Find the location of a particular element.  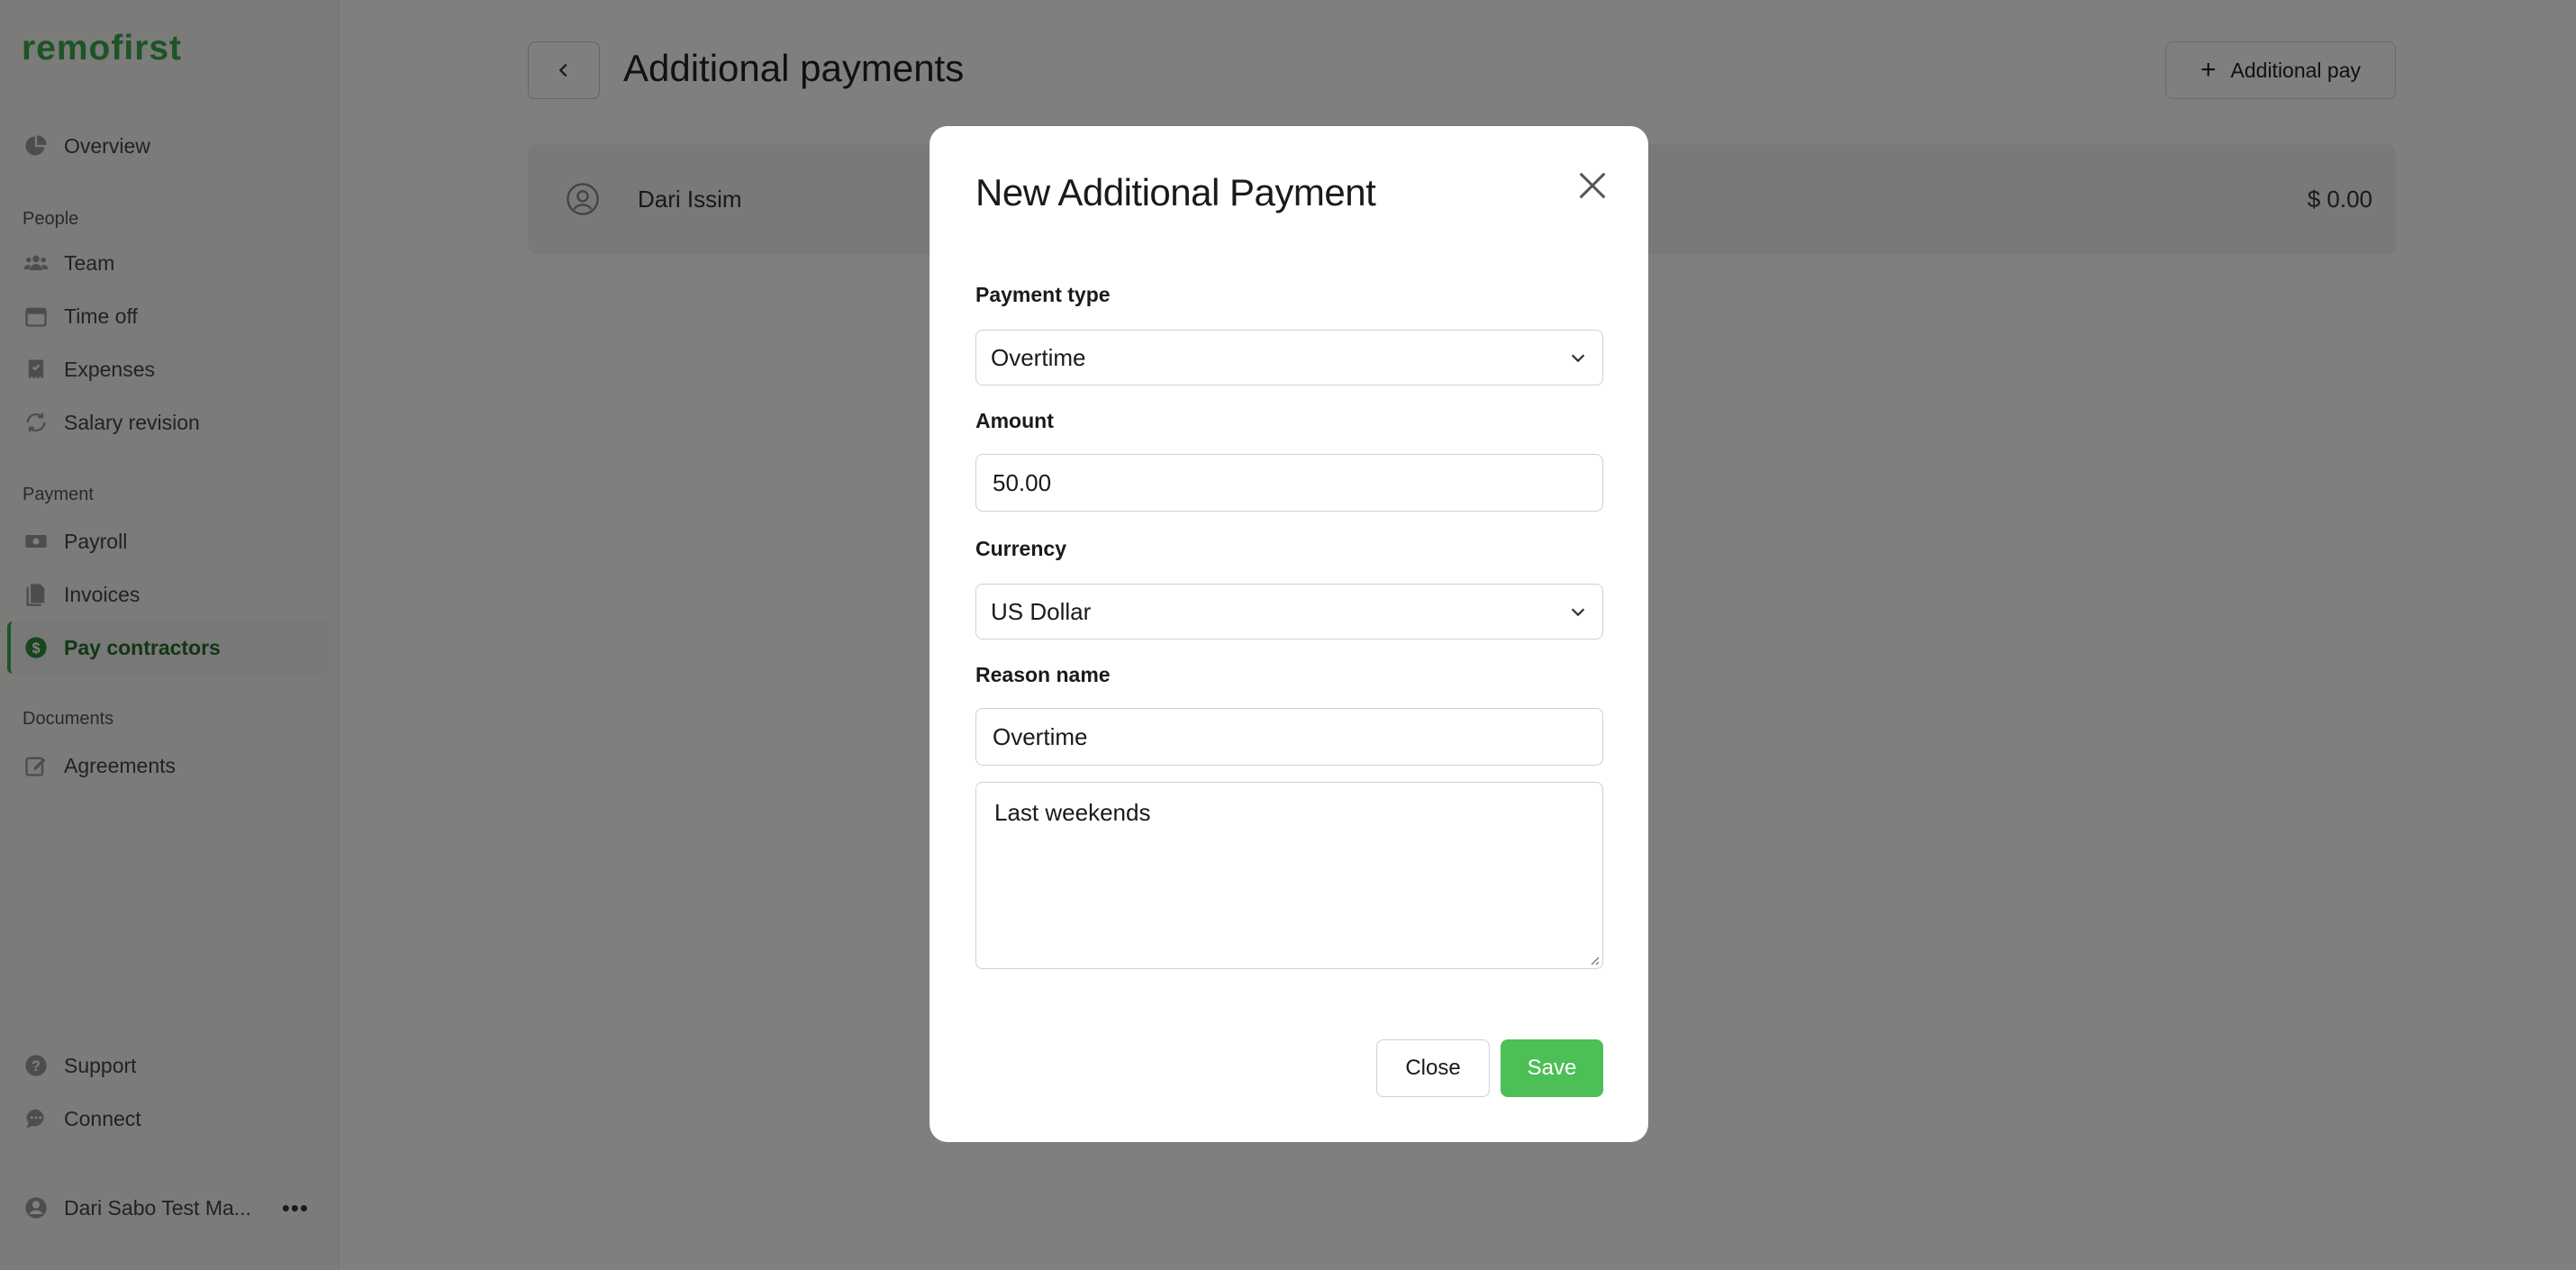

currency-select: US Dollar is located at coordinates (1289, 612).